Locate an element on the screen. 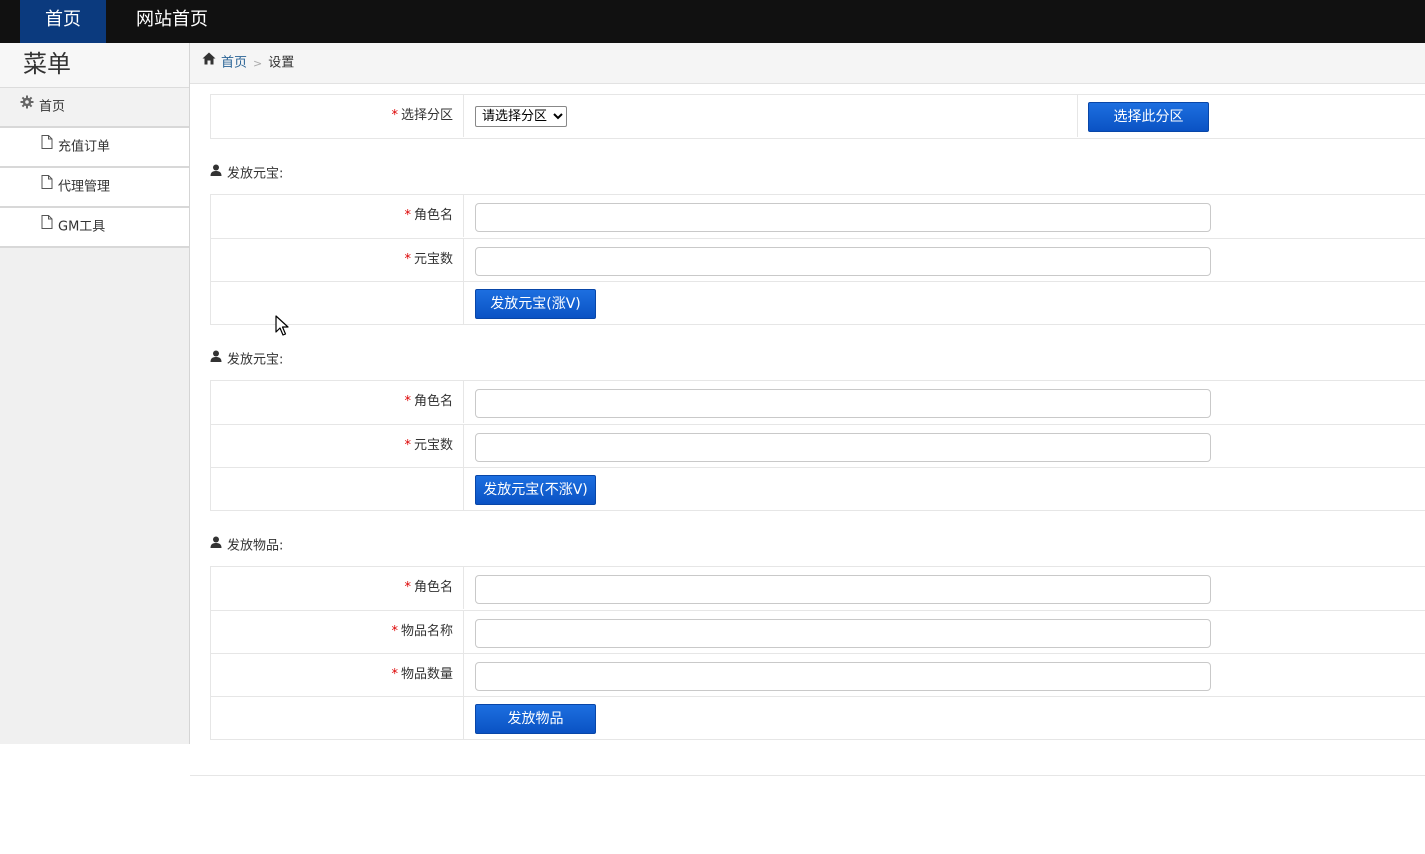  zone-button-wrap: 选择此分区 is located at coordinates (1148, 117).